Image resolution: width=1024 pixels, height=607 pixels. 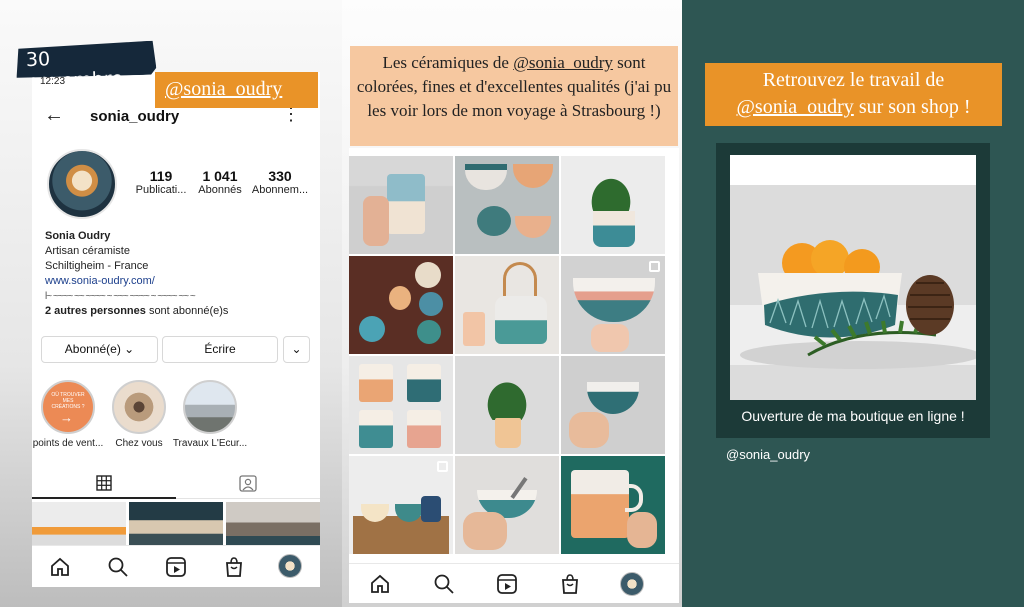 What do you see at coordinates (68, 401) in the screenshot?
I see `highlight-inner-text: OÙ TROUVER MES CRÉATIONS ?` at bounding box center [68, 401].